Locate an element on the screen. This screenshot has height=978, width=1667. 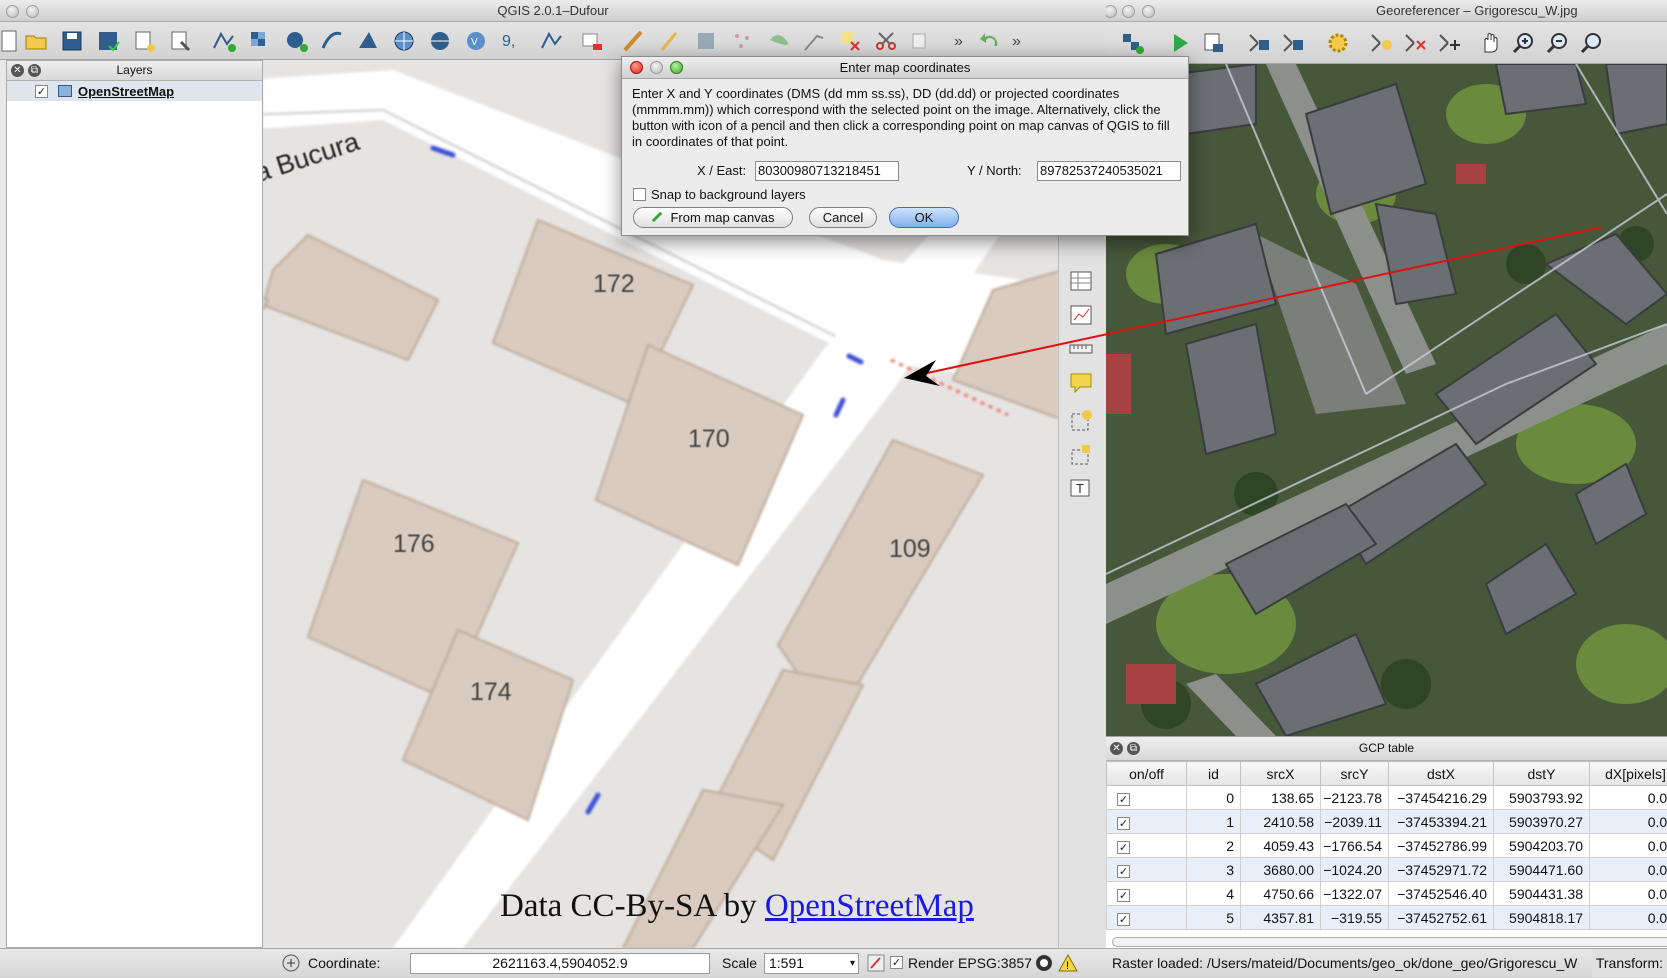
load-gcp-points-icon is located at coordinates (1260, 43).